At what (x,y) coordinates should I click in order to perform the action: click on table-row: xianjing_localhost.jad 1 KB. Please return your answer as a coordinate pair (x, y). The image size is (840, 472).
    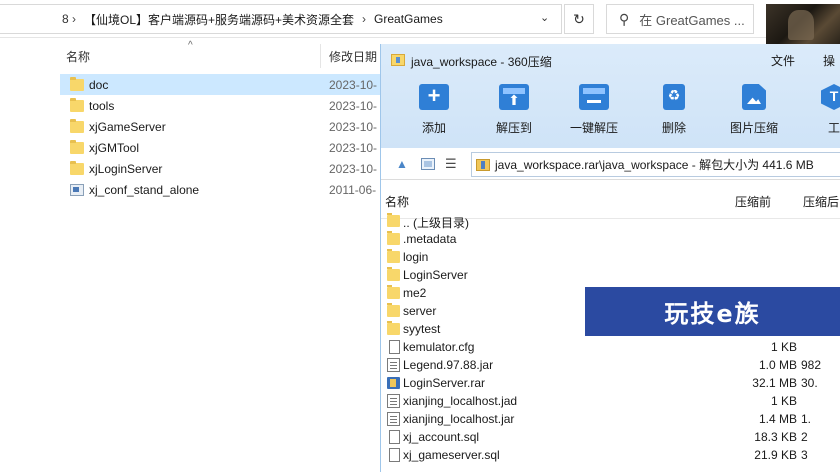
    Looking at the image, I should click on (610, 401).